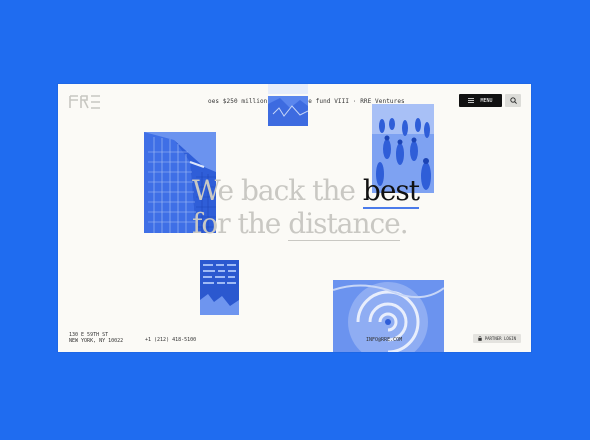  I want to click on email-link: INFO@RRE.COM, so click(384, 340).